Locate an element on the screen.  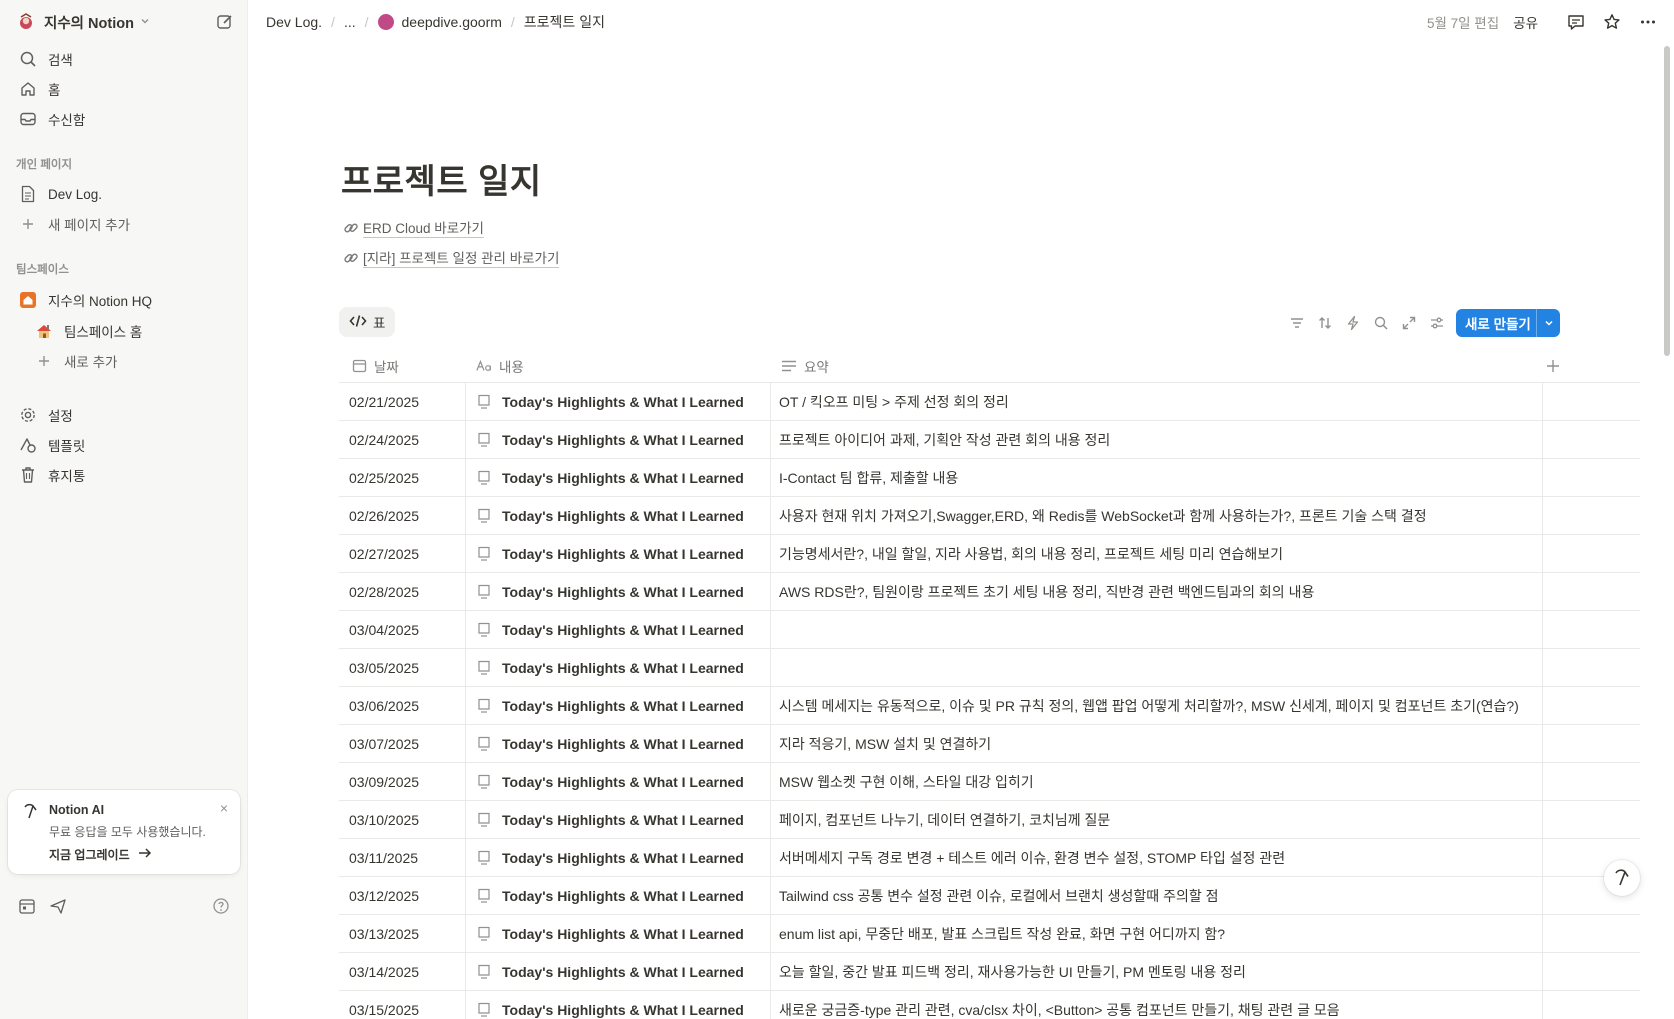
erd-cloud-link: ERD Cloud 바로가기 is located at coordinates (413, 229).